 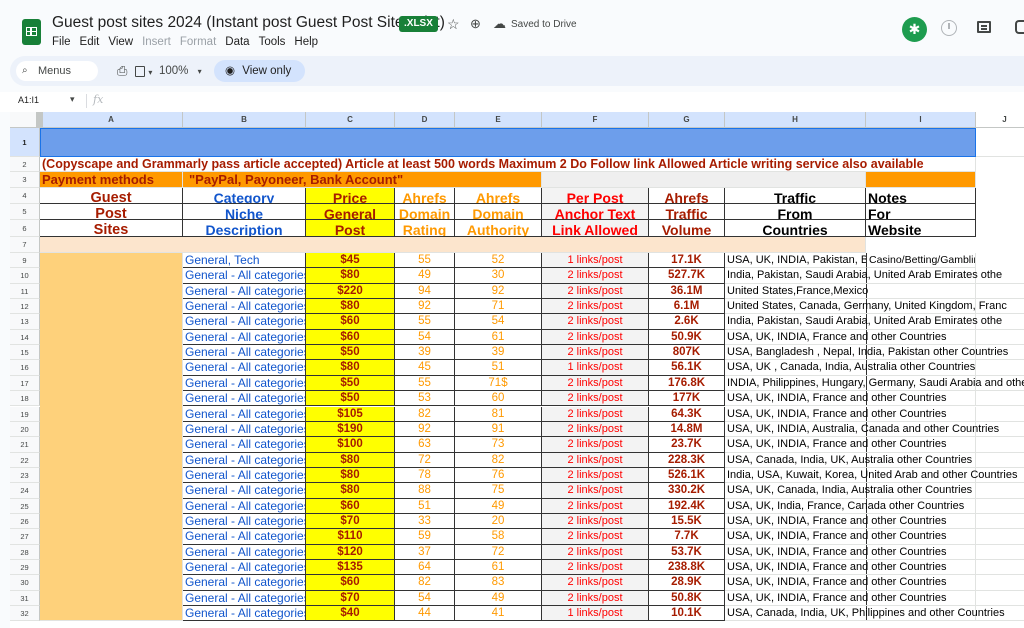 What do you see at coordinates (914, 29) in the screenshot?
I see `user-avatar: ✱` at bounding box center [914, 29].